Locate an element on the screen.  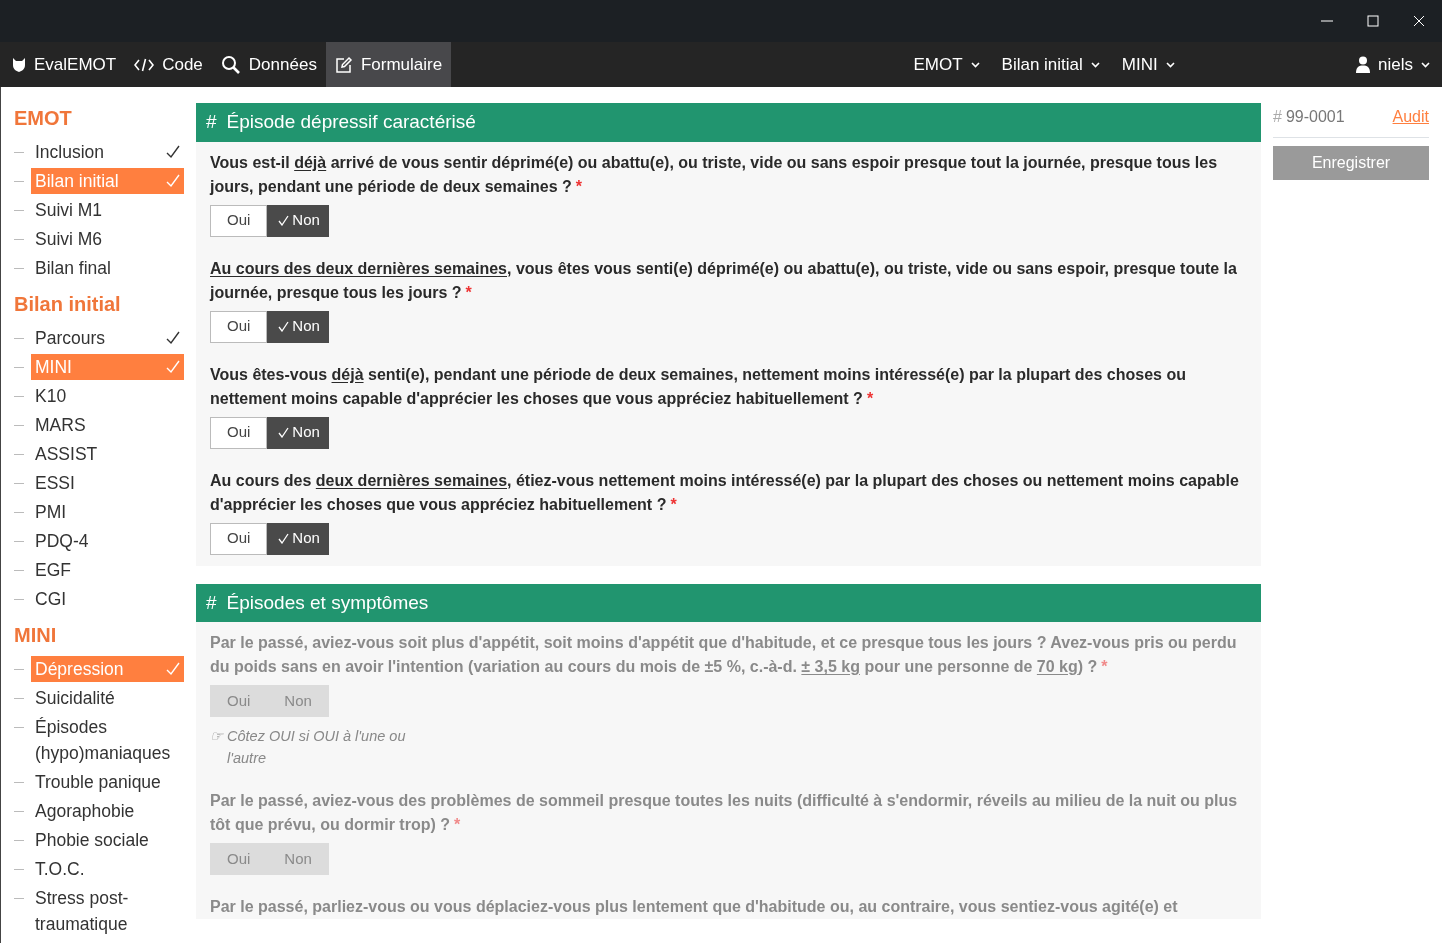
user-icon is located at coordinates (1363, 64).